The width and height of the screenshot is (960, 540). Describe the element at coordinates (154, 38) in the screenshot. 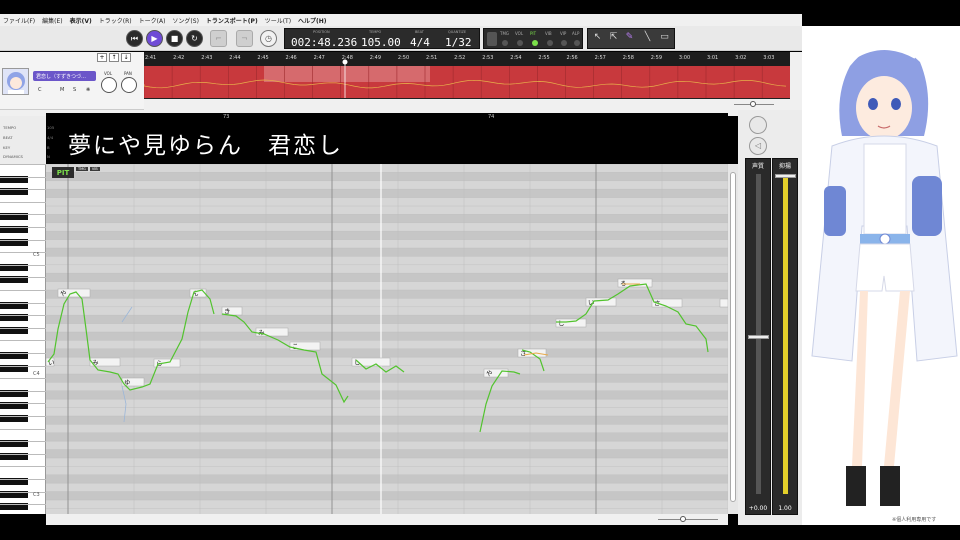

I see `play-button: ▶` at that location.